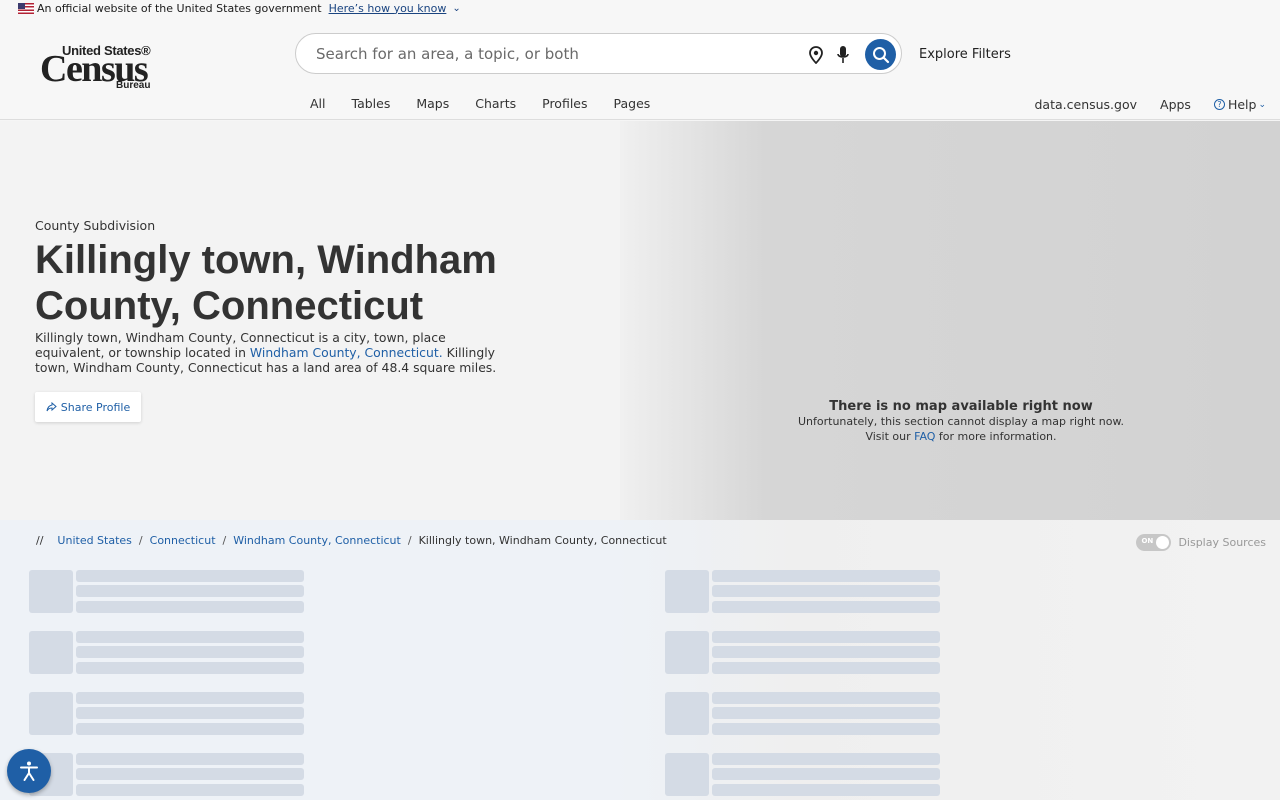  What do you see at coordinates (924, 436) in the screenshot?
I see `faq-link: FAQ` at bounding box center [924, 436].